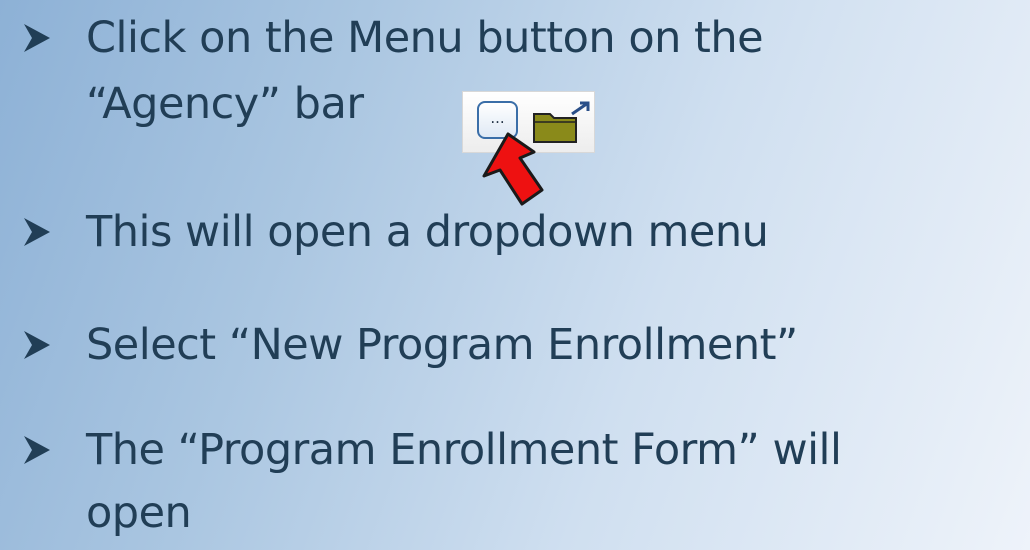  I want to click on bullet-1-text: Click on the Menu button on the, so click(425, 38).